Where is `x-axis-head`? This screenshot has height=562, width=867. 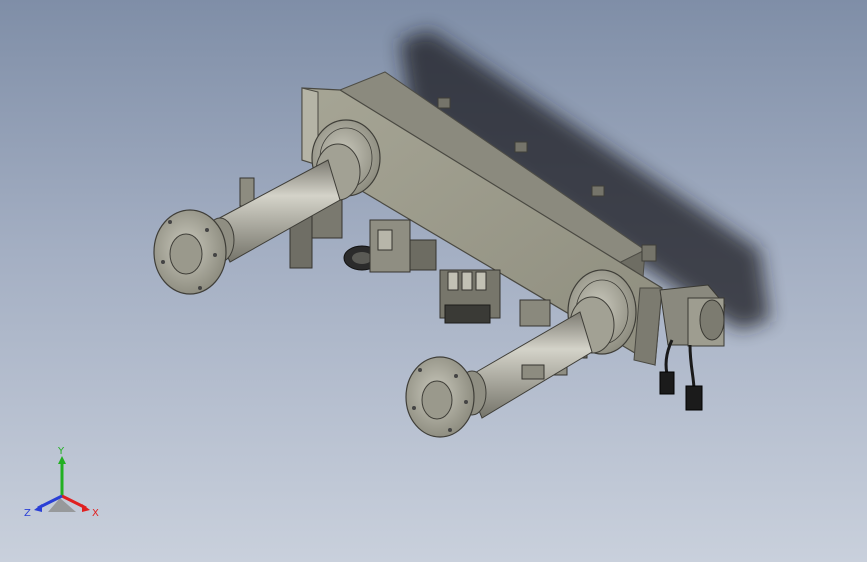
x-axis-head is located at coordinates (86, 508).